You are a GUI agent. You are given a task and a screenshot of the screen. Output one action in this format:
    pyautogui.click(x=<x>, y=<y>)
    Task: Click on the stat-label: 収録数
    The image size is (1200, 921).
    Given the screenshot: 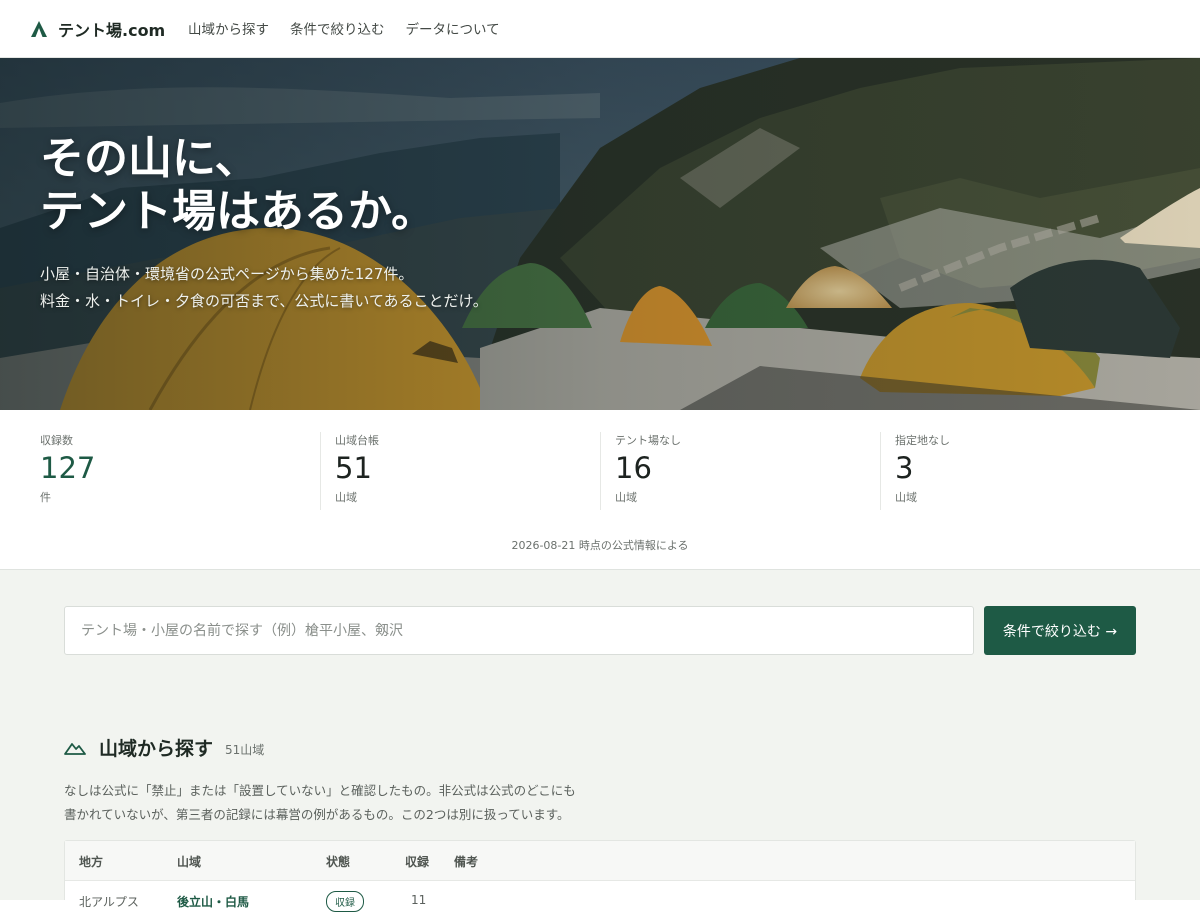 What is the action you would take?
    pyautogui.click(x=56, y=440)
    